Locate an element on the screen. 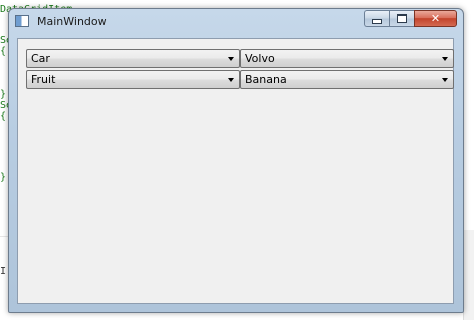 The height and width of the screenshot is (320, 474). combo-value: Fruit is located at coordinates (43, 79).